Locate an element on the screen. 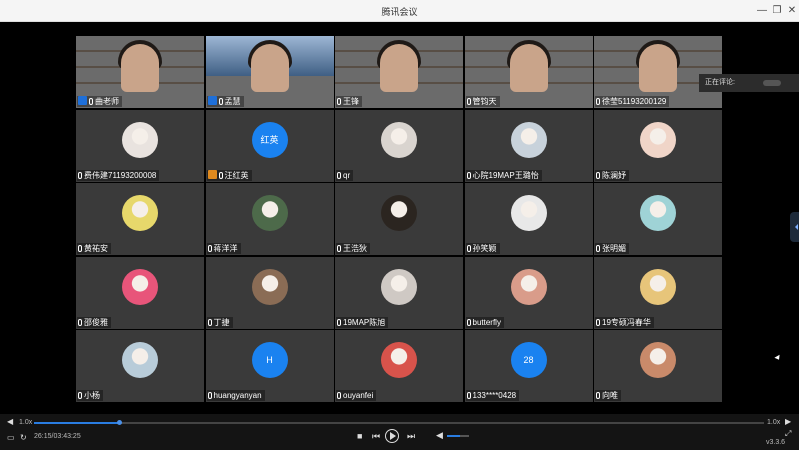  participant-tile: Hhuangyanyan is located at coordinates (269, 366).